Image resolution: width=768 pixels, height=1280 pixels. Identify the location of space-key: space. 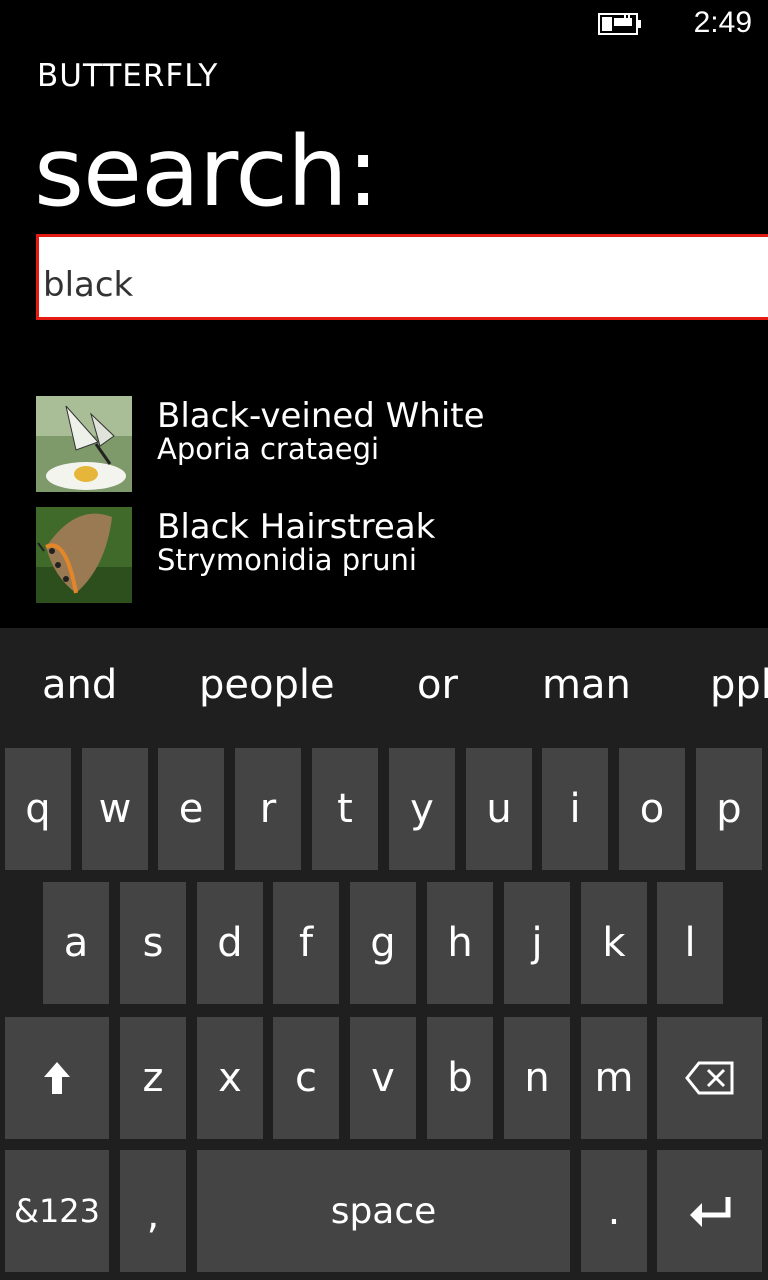
(383, 1211).